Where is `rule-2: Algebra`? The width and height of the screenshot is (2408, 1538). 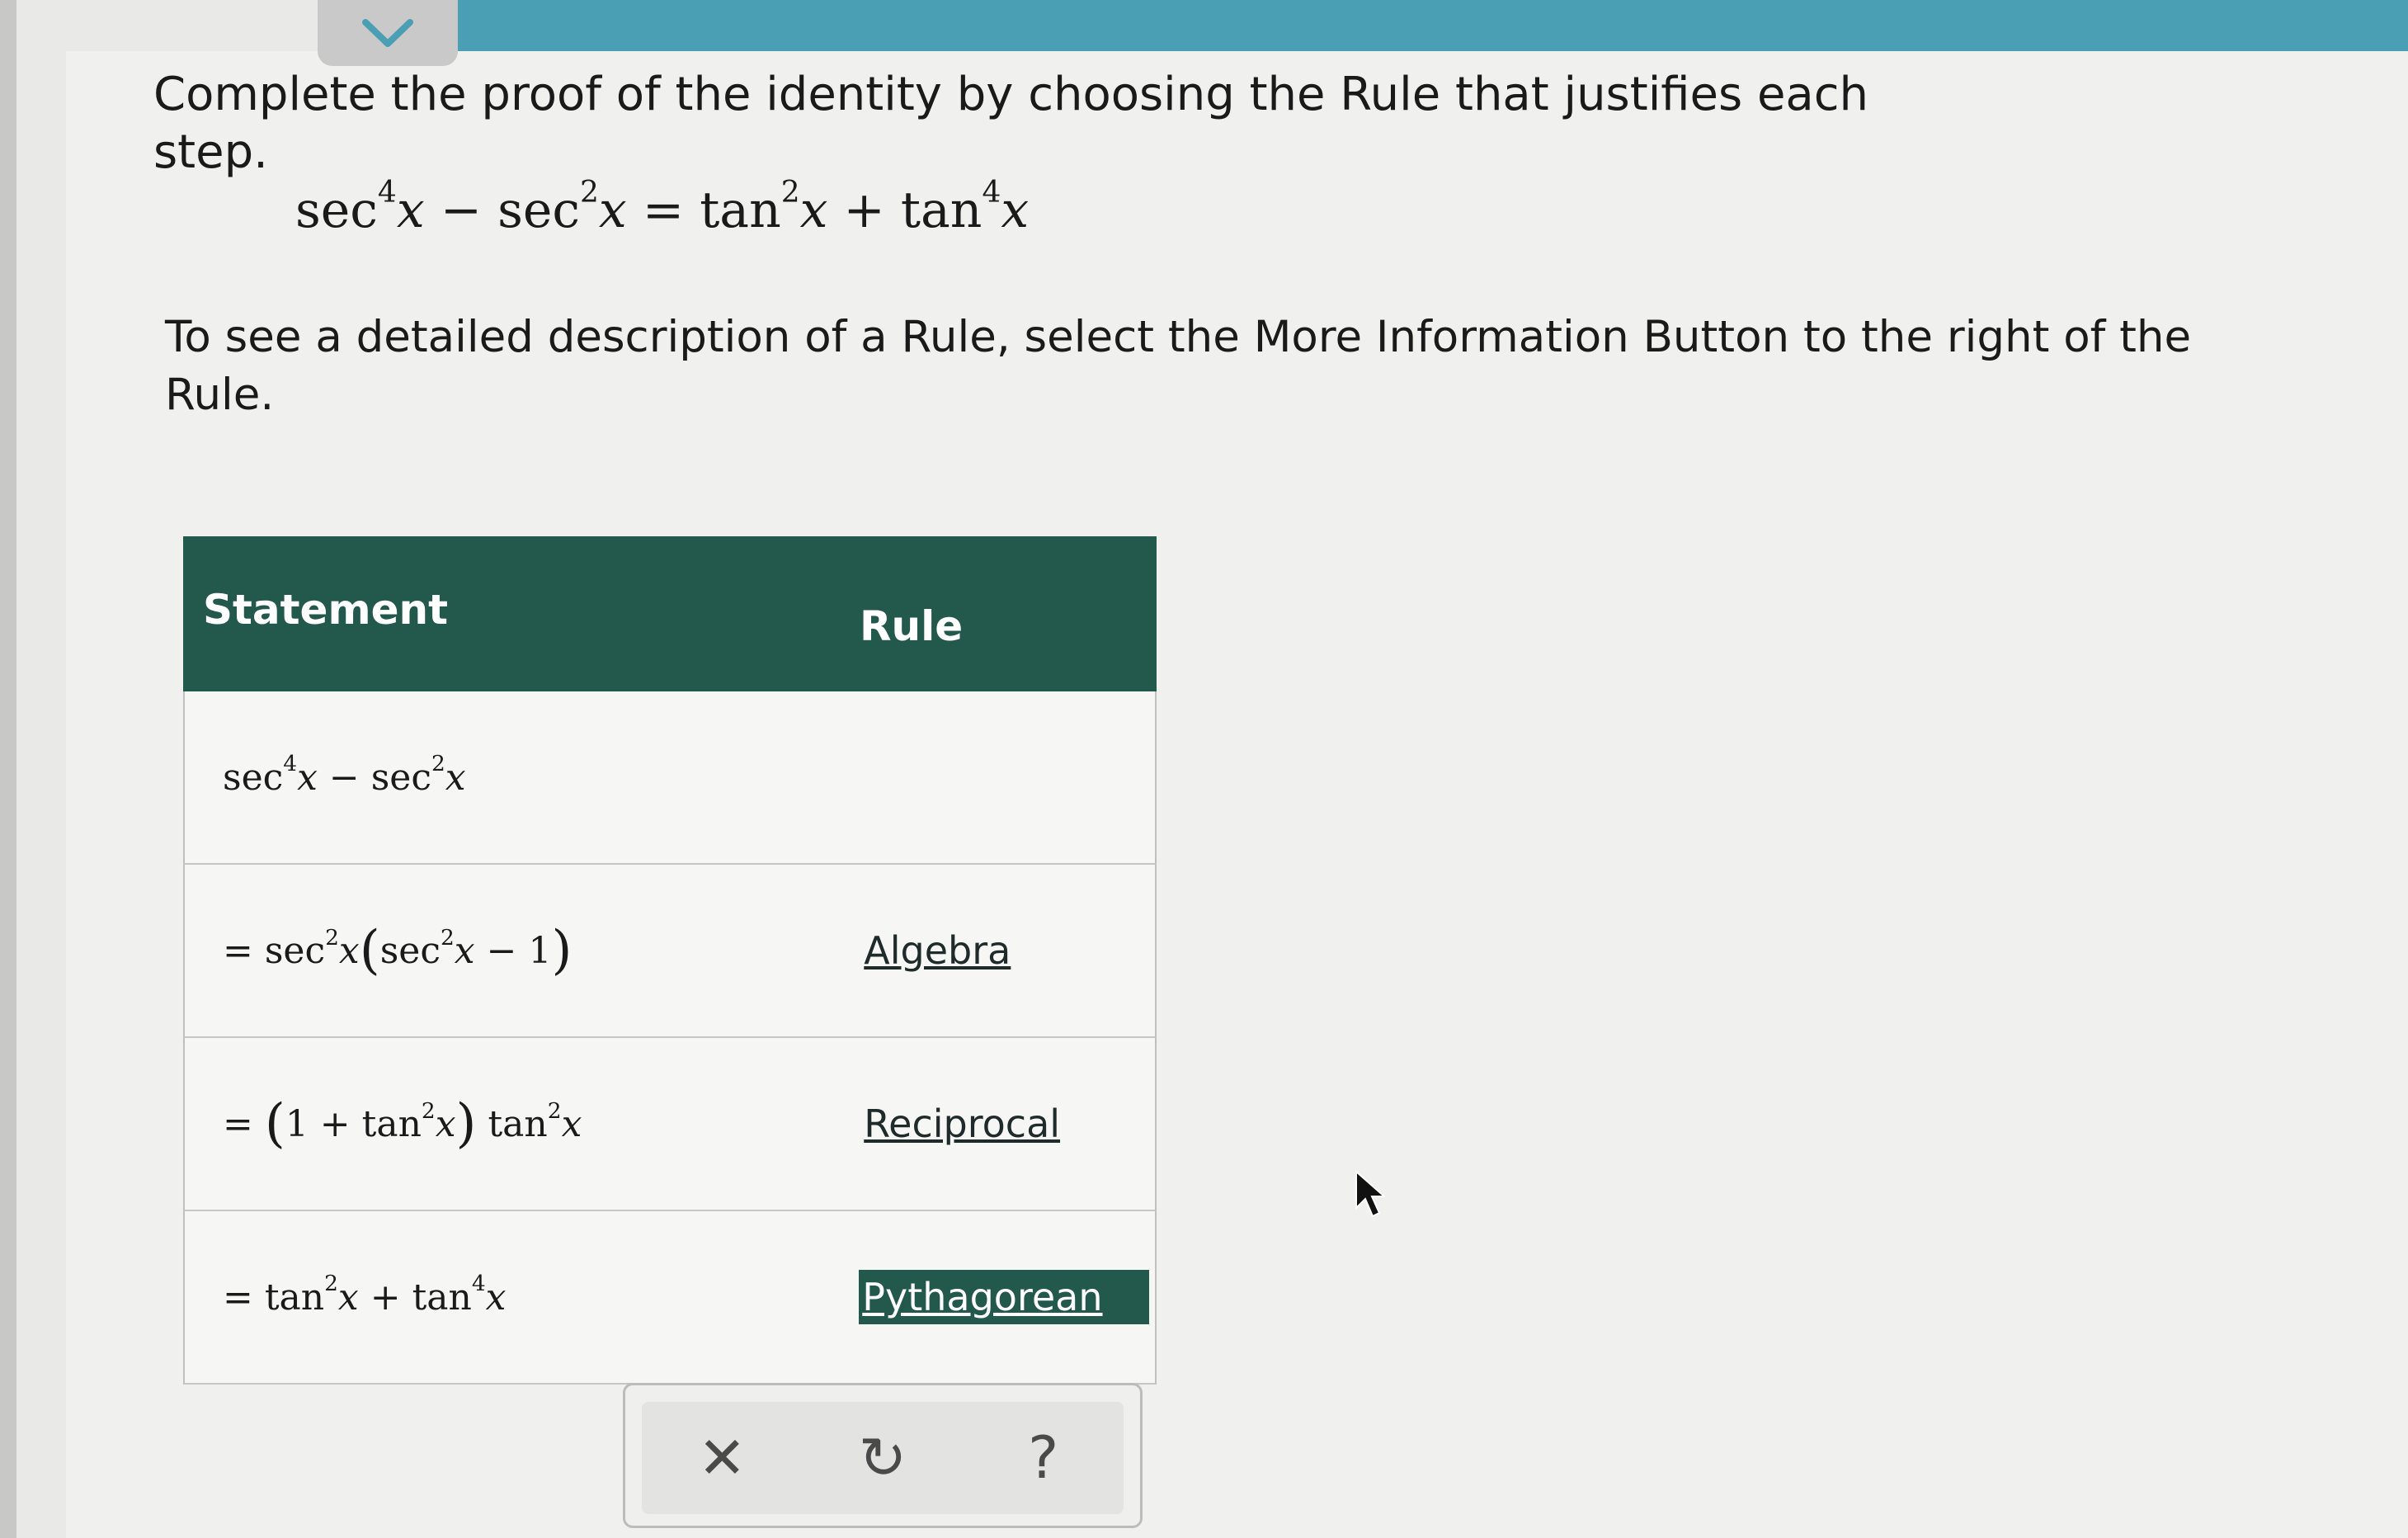 rule-2: Algebra is located at coordinates (1007, 951).